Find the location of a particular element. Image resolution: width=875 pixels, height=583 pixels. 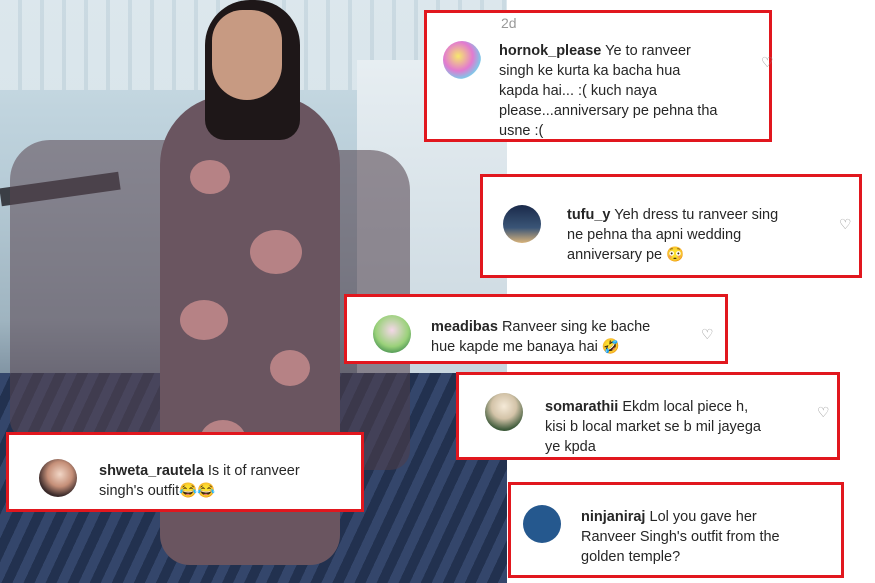

comment-text-line: Lol you gave her is located at coordinates (703, 517).